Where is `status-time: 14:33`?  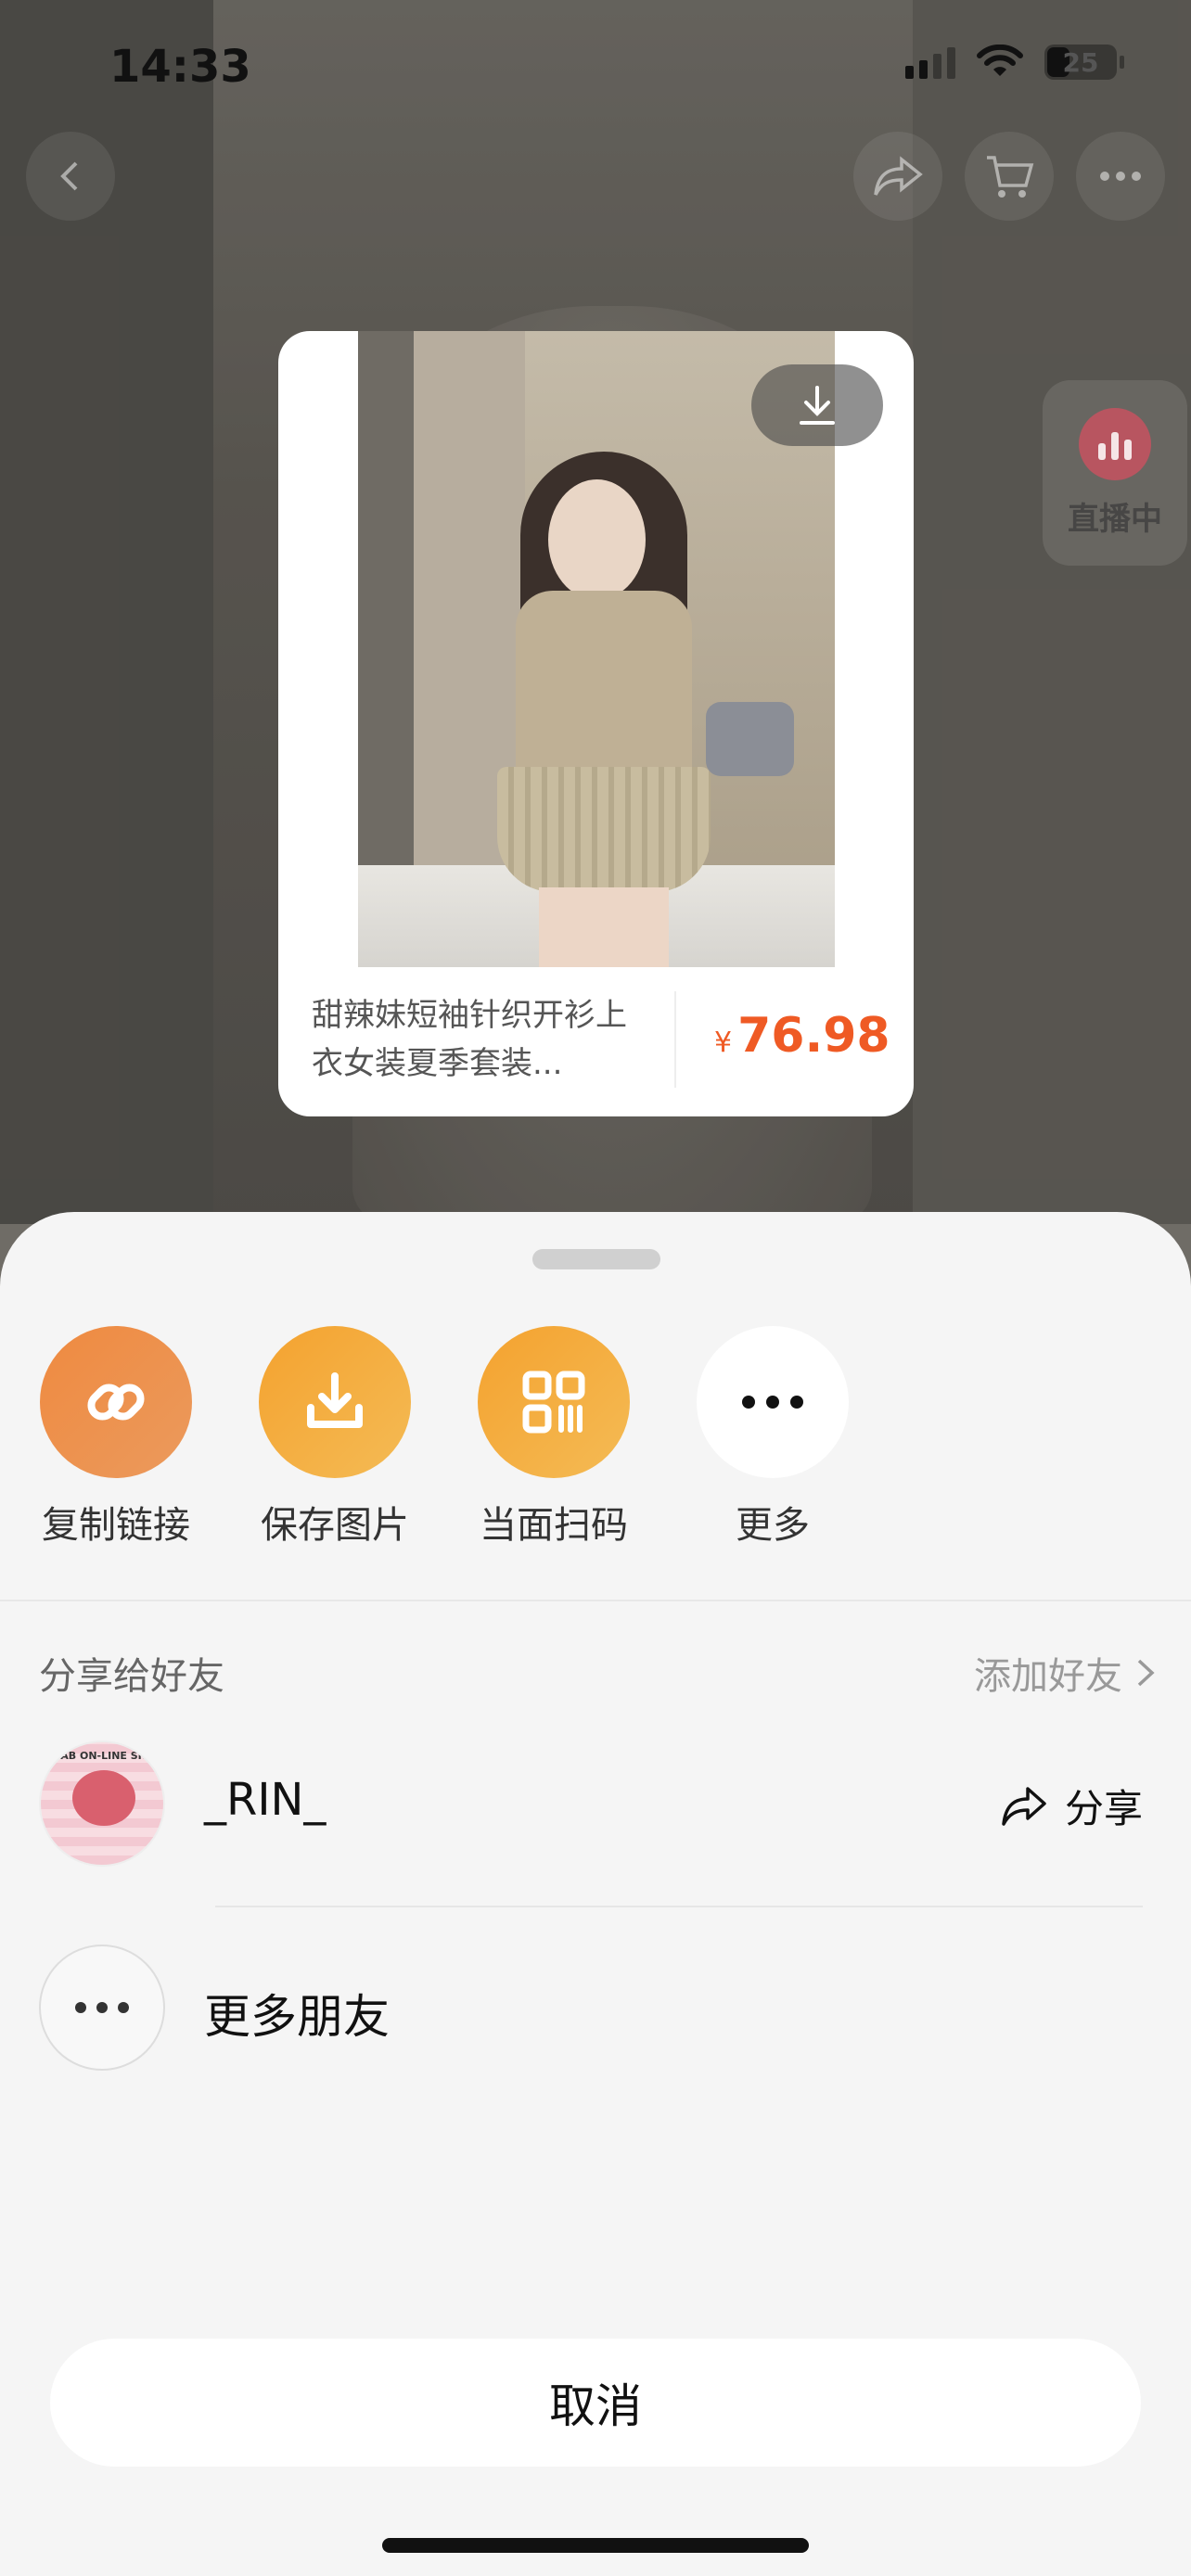
status-time: 14:33 is located at coordinates (180, 67).